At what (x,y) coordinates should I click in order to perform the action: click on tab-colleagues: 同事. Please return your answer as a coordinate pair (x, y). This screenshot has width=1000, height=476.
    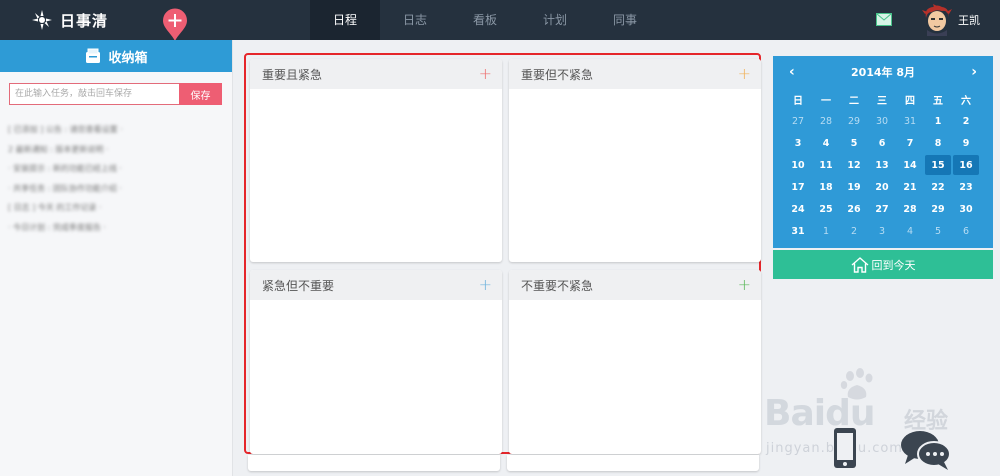
    Looking at the image, I should click on (625, 20).